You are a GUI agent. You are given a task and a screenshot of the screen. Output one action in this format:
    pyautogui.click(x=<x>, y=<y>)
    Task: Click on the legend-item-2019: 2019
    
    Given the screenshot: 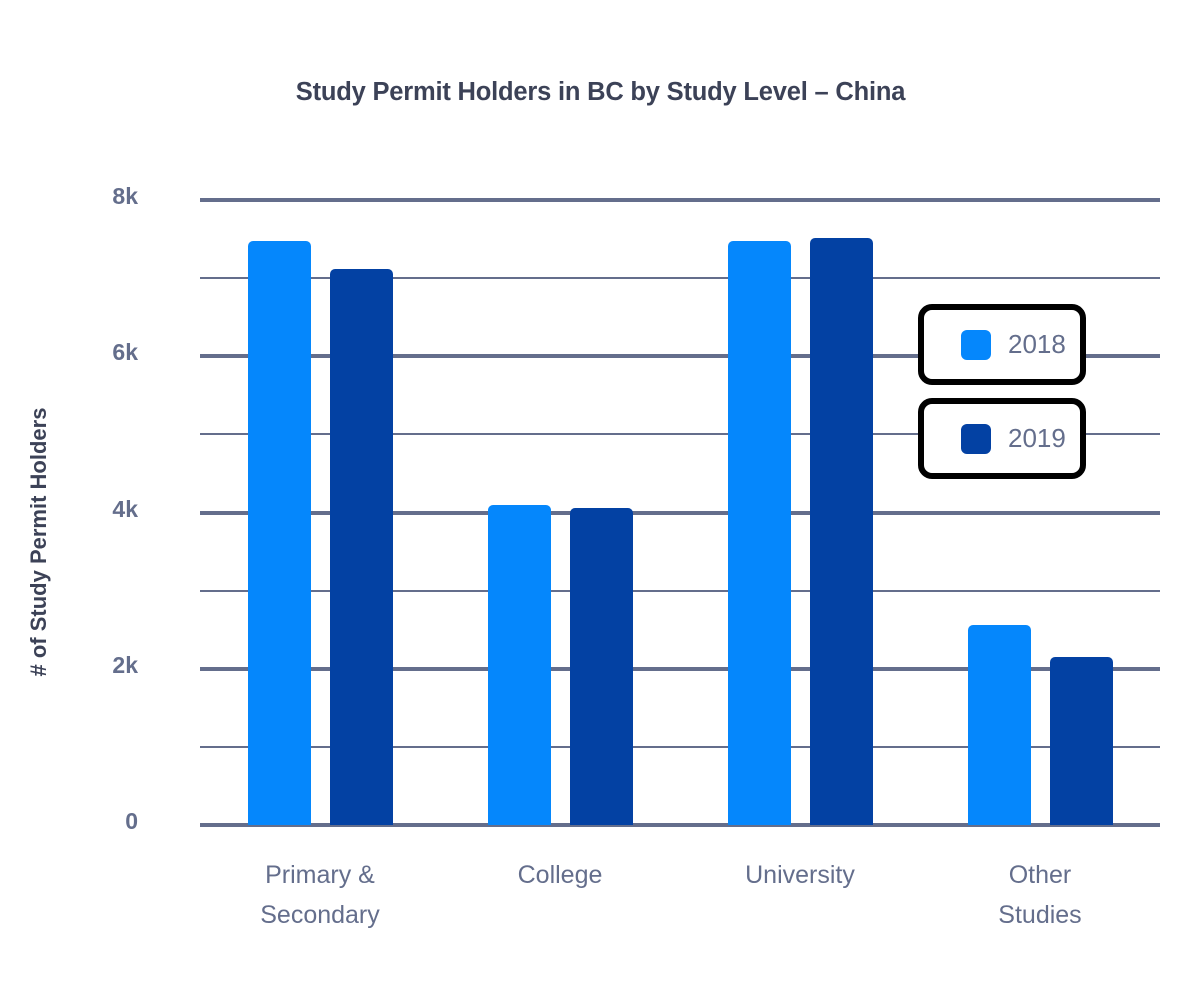 What is the action you would take?
    pyautogui.click(x=1002, y=438)
    